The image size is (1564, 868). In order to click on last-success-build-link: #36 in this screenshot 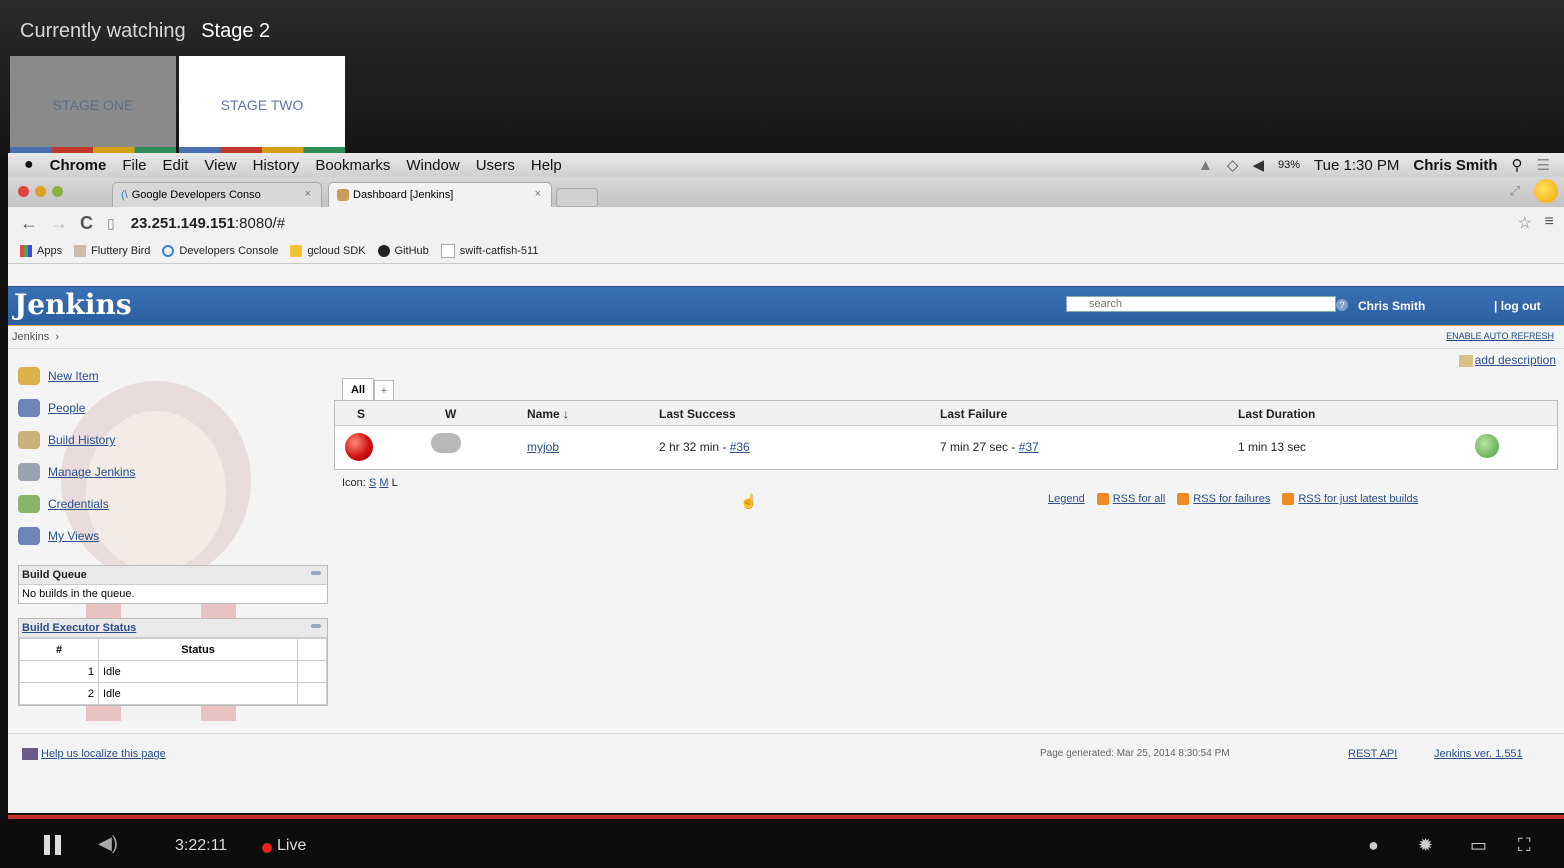, I will do `click(740, 447)`.